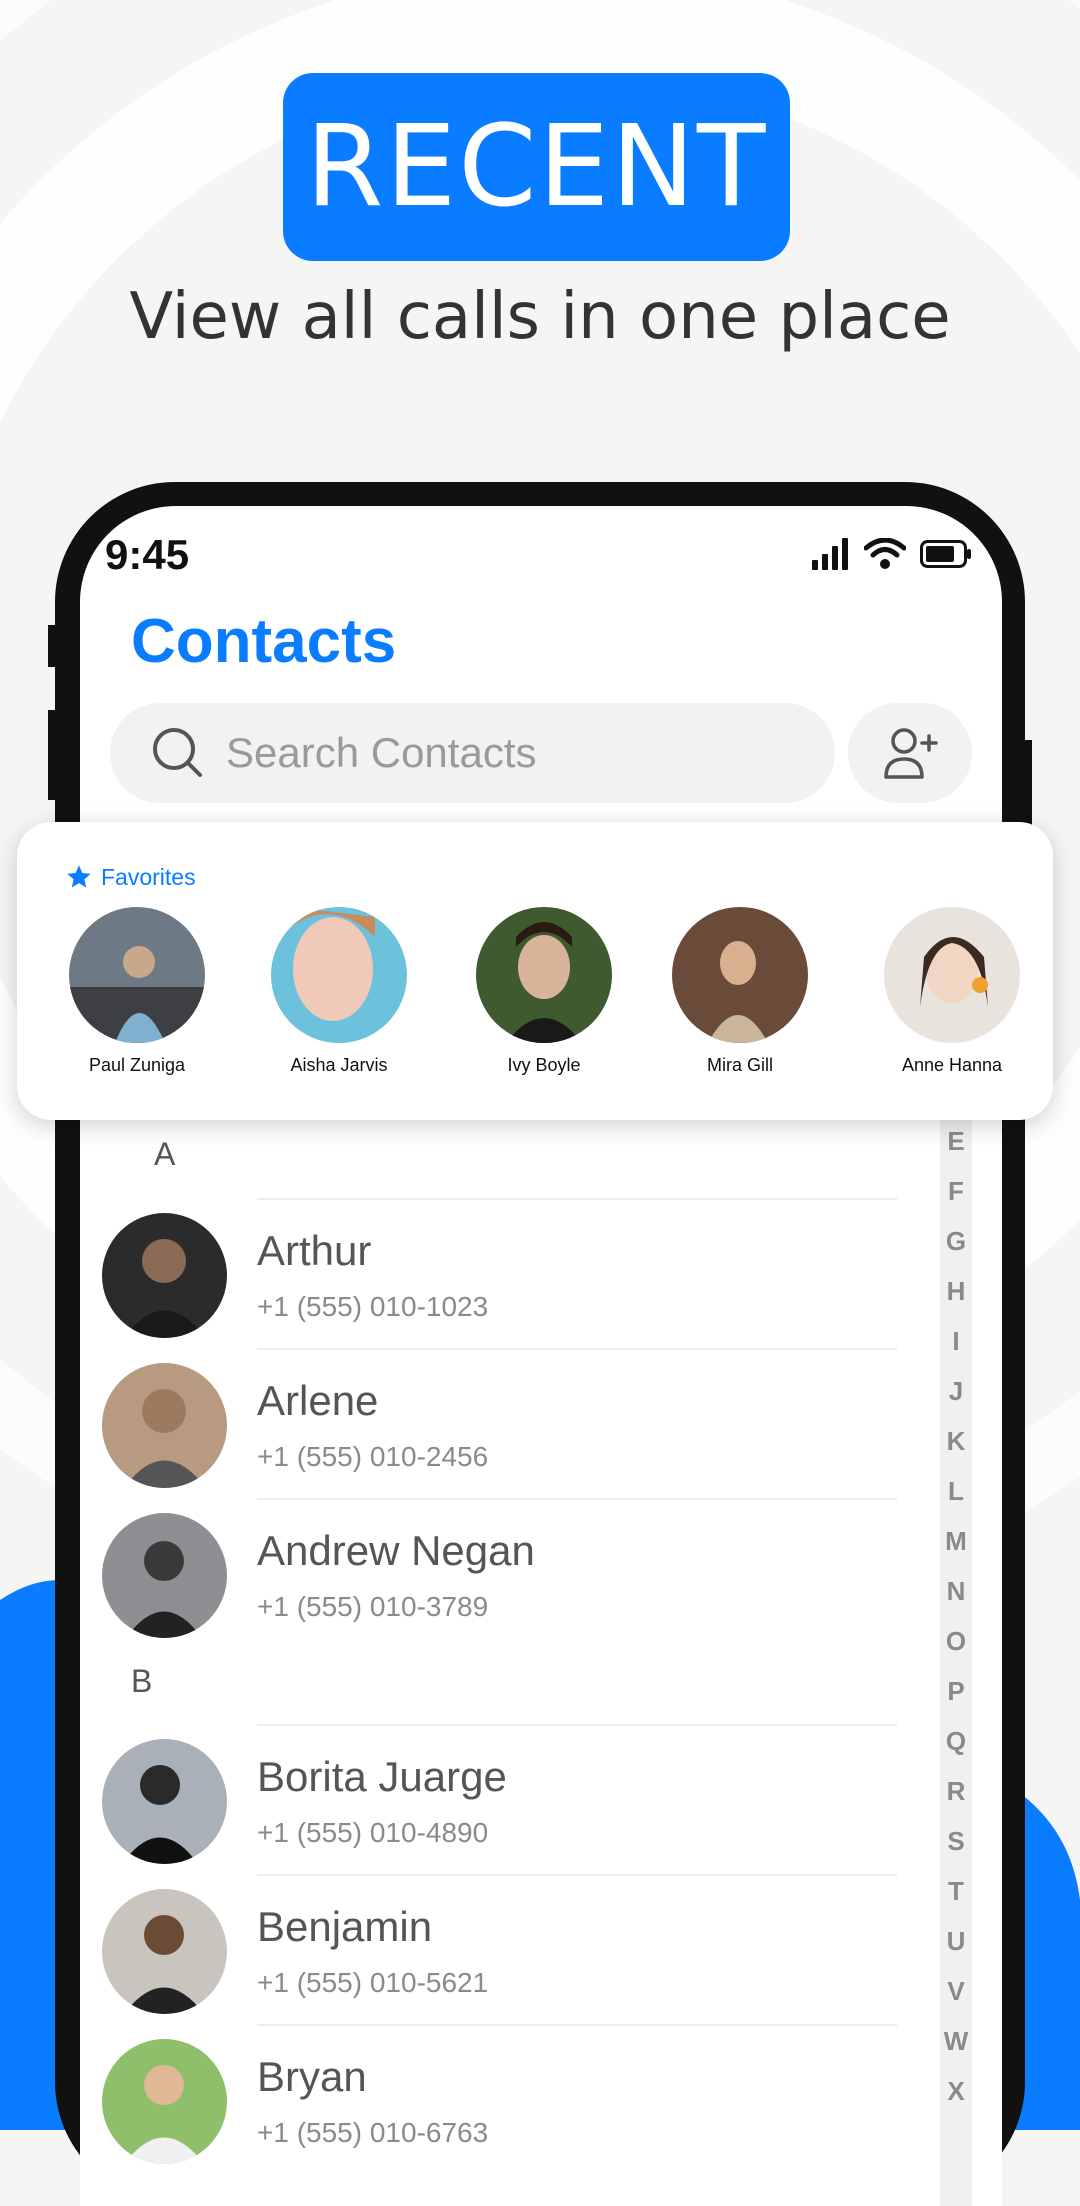  I want to click on favorites-header: Favorites, so click(130, 877).